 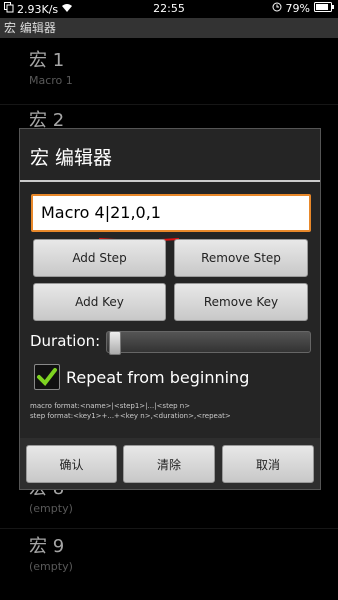 I want to click on status-right: 79%, so click(x=303, y=8).